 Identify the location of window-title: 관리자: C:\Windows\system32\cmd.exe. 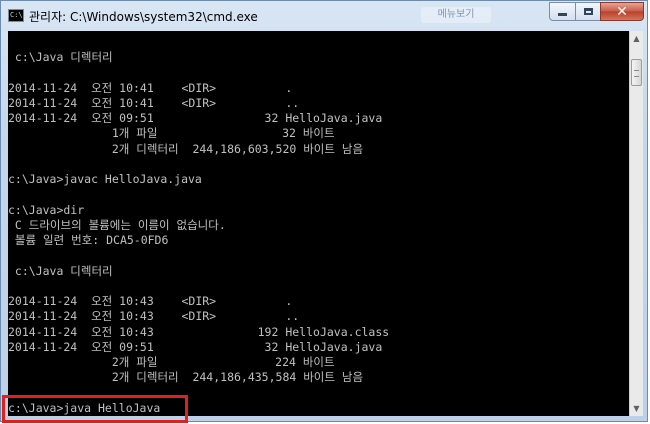
(143, 17).